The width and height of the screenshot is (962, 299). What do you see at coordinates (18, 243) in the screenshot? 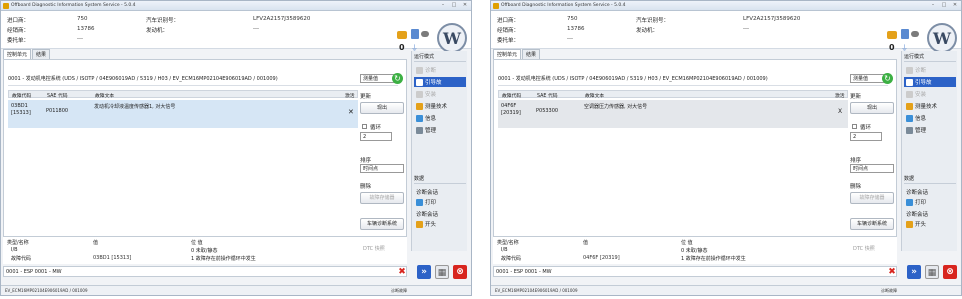
I see `col-type: 类型/名称` at bounding box center [18, 243].